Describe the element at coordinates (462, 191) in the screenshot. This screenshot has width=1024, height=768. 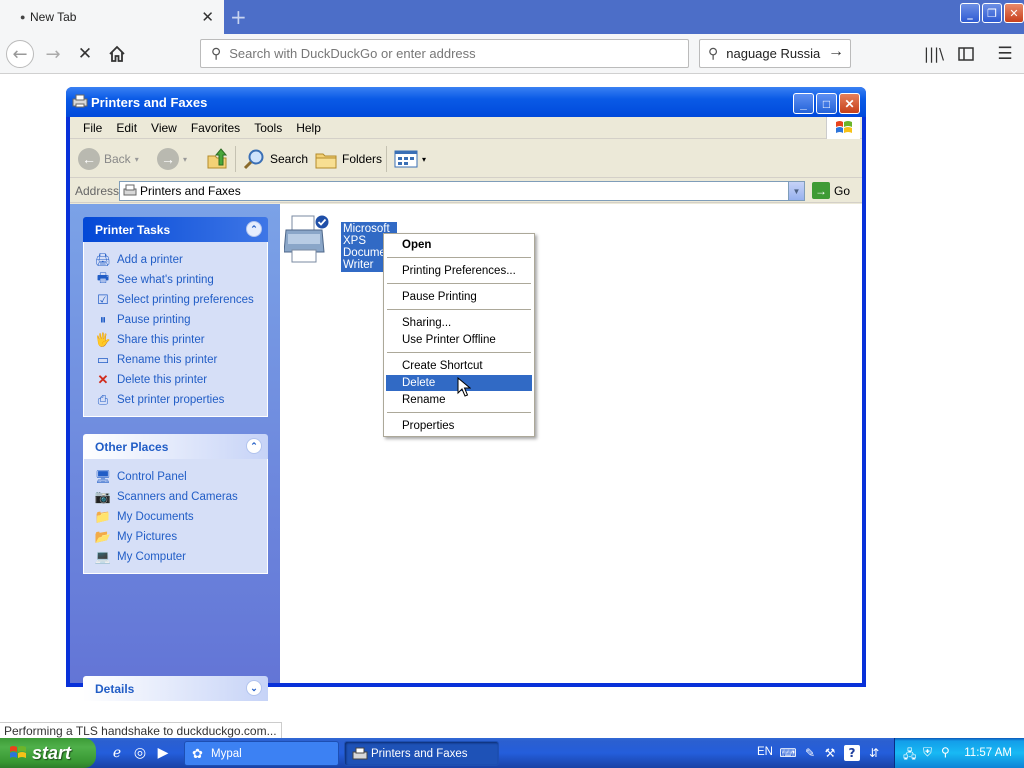
I see `address-field: Printers and Faxes ▼` at that location.